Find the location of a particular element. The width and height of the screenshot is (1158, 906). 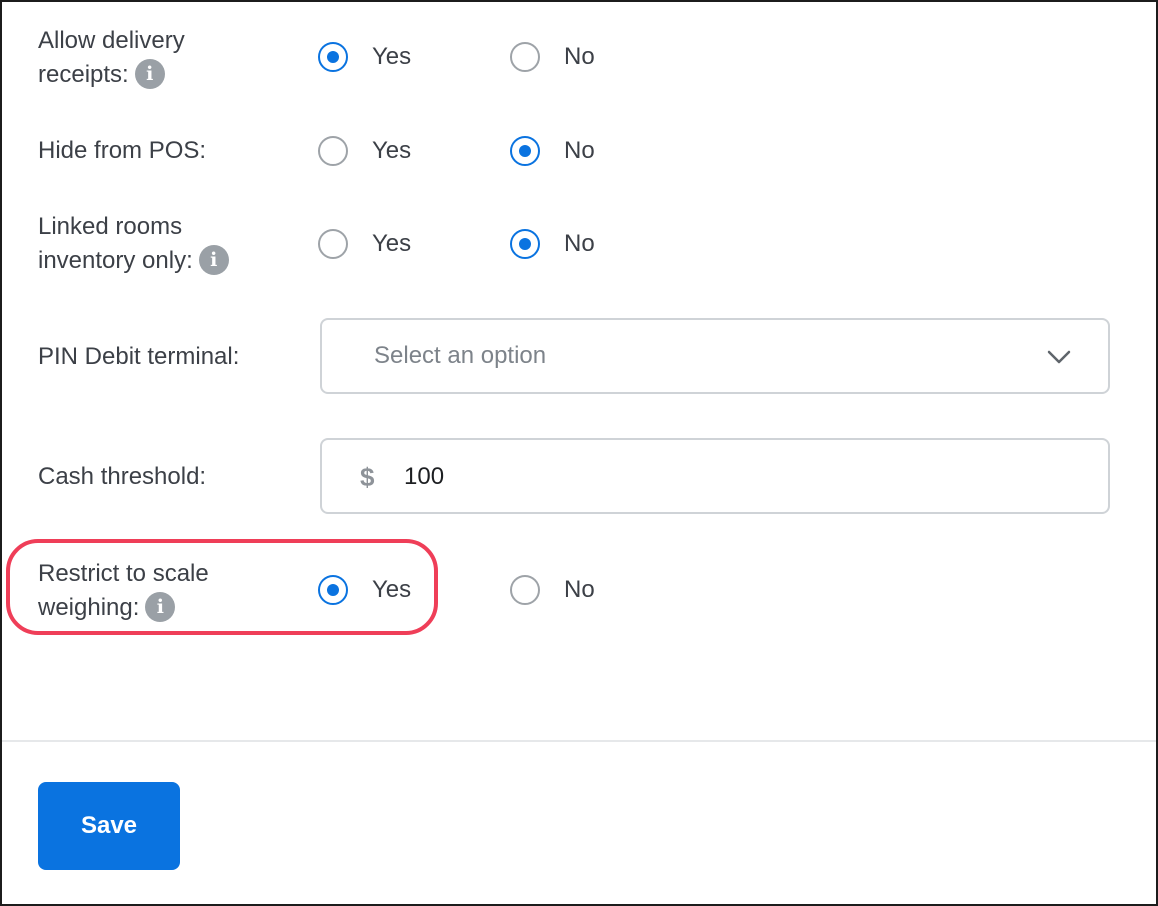

pin-debit-label: PIN Debit terminal: is located at coordinates (139, 356).